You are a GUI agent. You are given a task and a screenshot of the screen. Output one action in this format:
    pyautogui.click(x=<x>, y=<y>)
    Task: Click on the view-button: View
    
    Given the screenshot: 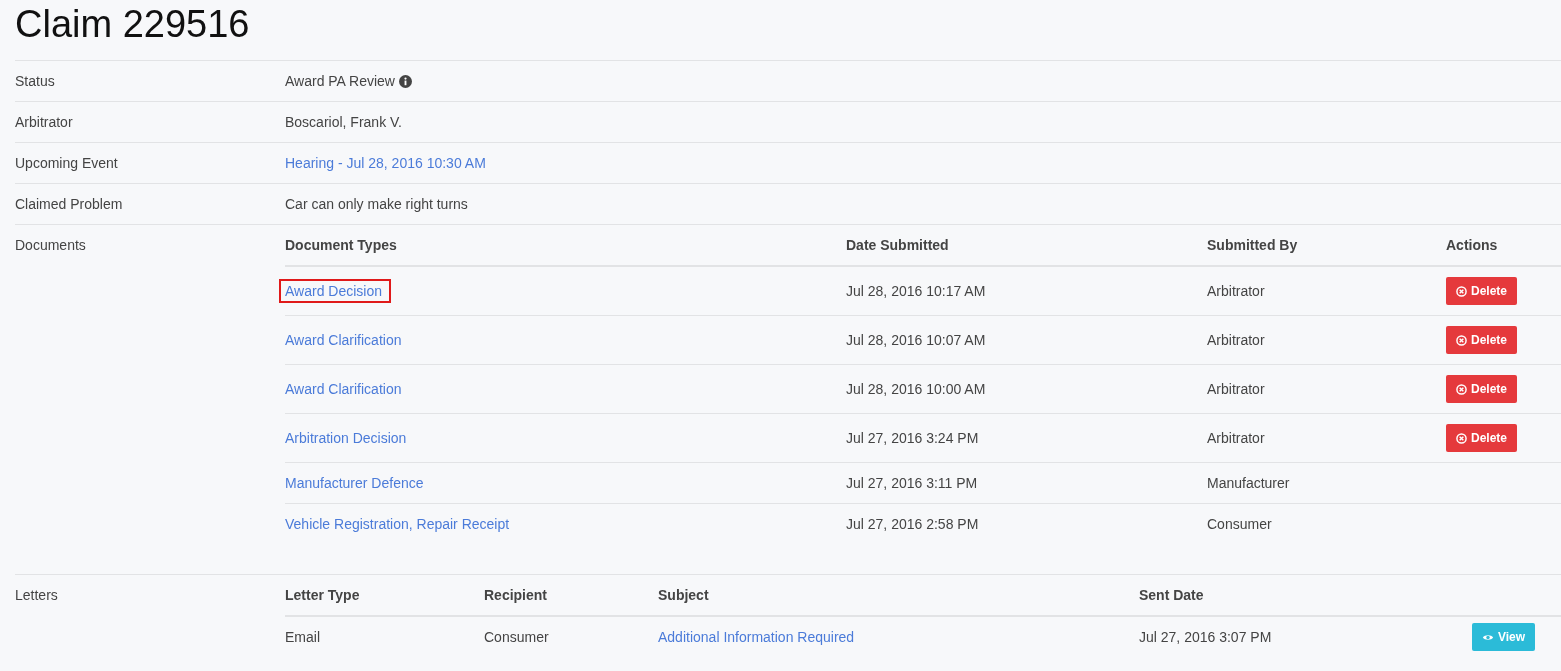 What is the action you would take?
    pyautogui.click(x=1504, y=637)
    